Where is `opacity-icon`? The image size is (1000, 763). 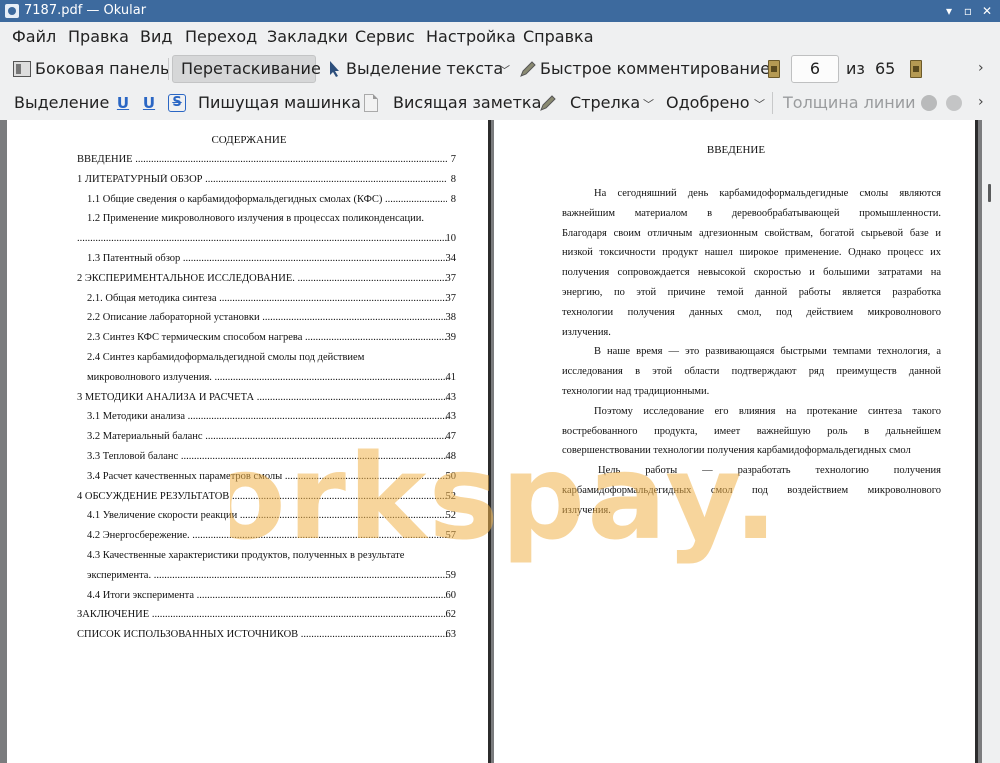
opacity-icon is located at coordinates (954, 103).